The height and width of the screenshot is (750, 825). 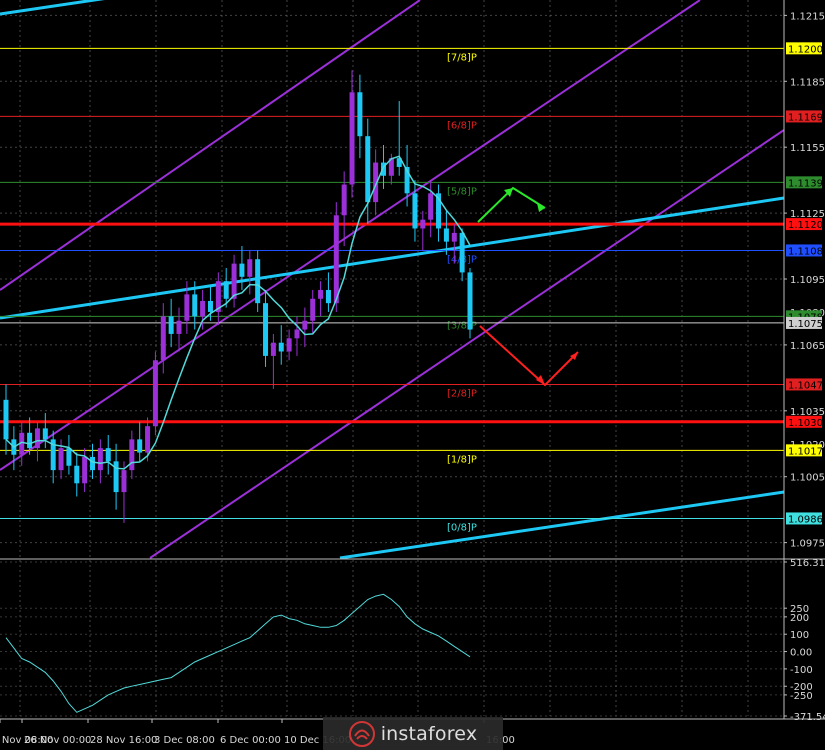 I want to click on level-tag-label: 1.1075, so click(x=805, y=324).